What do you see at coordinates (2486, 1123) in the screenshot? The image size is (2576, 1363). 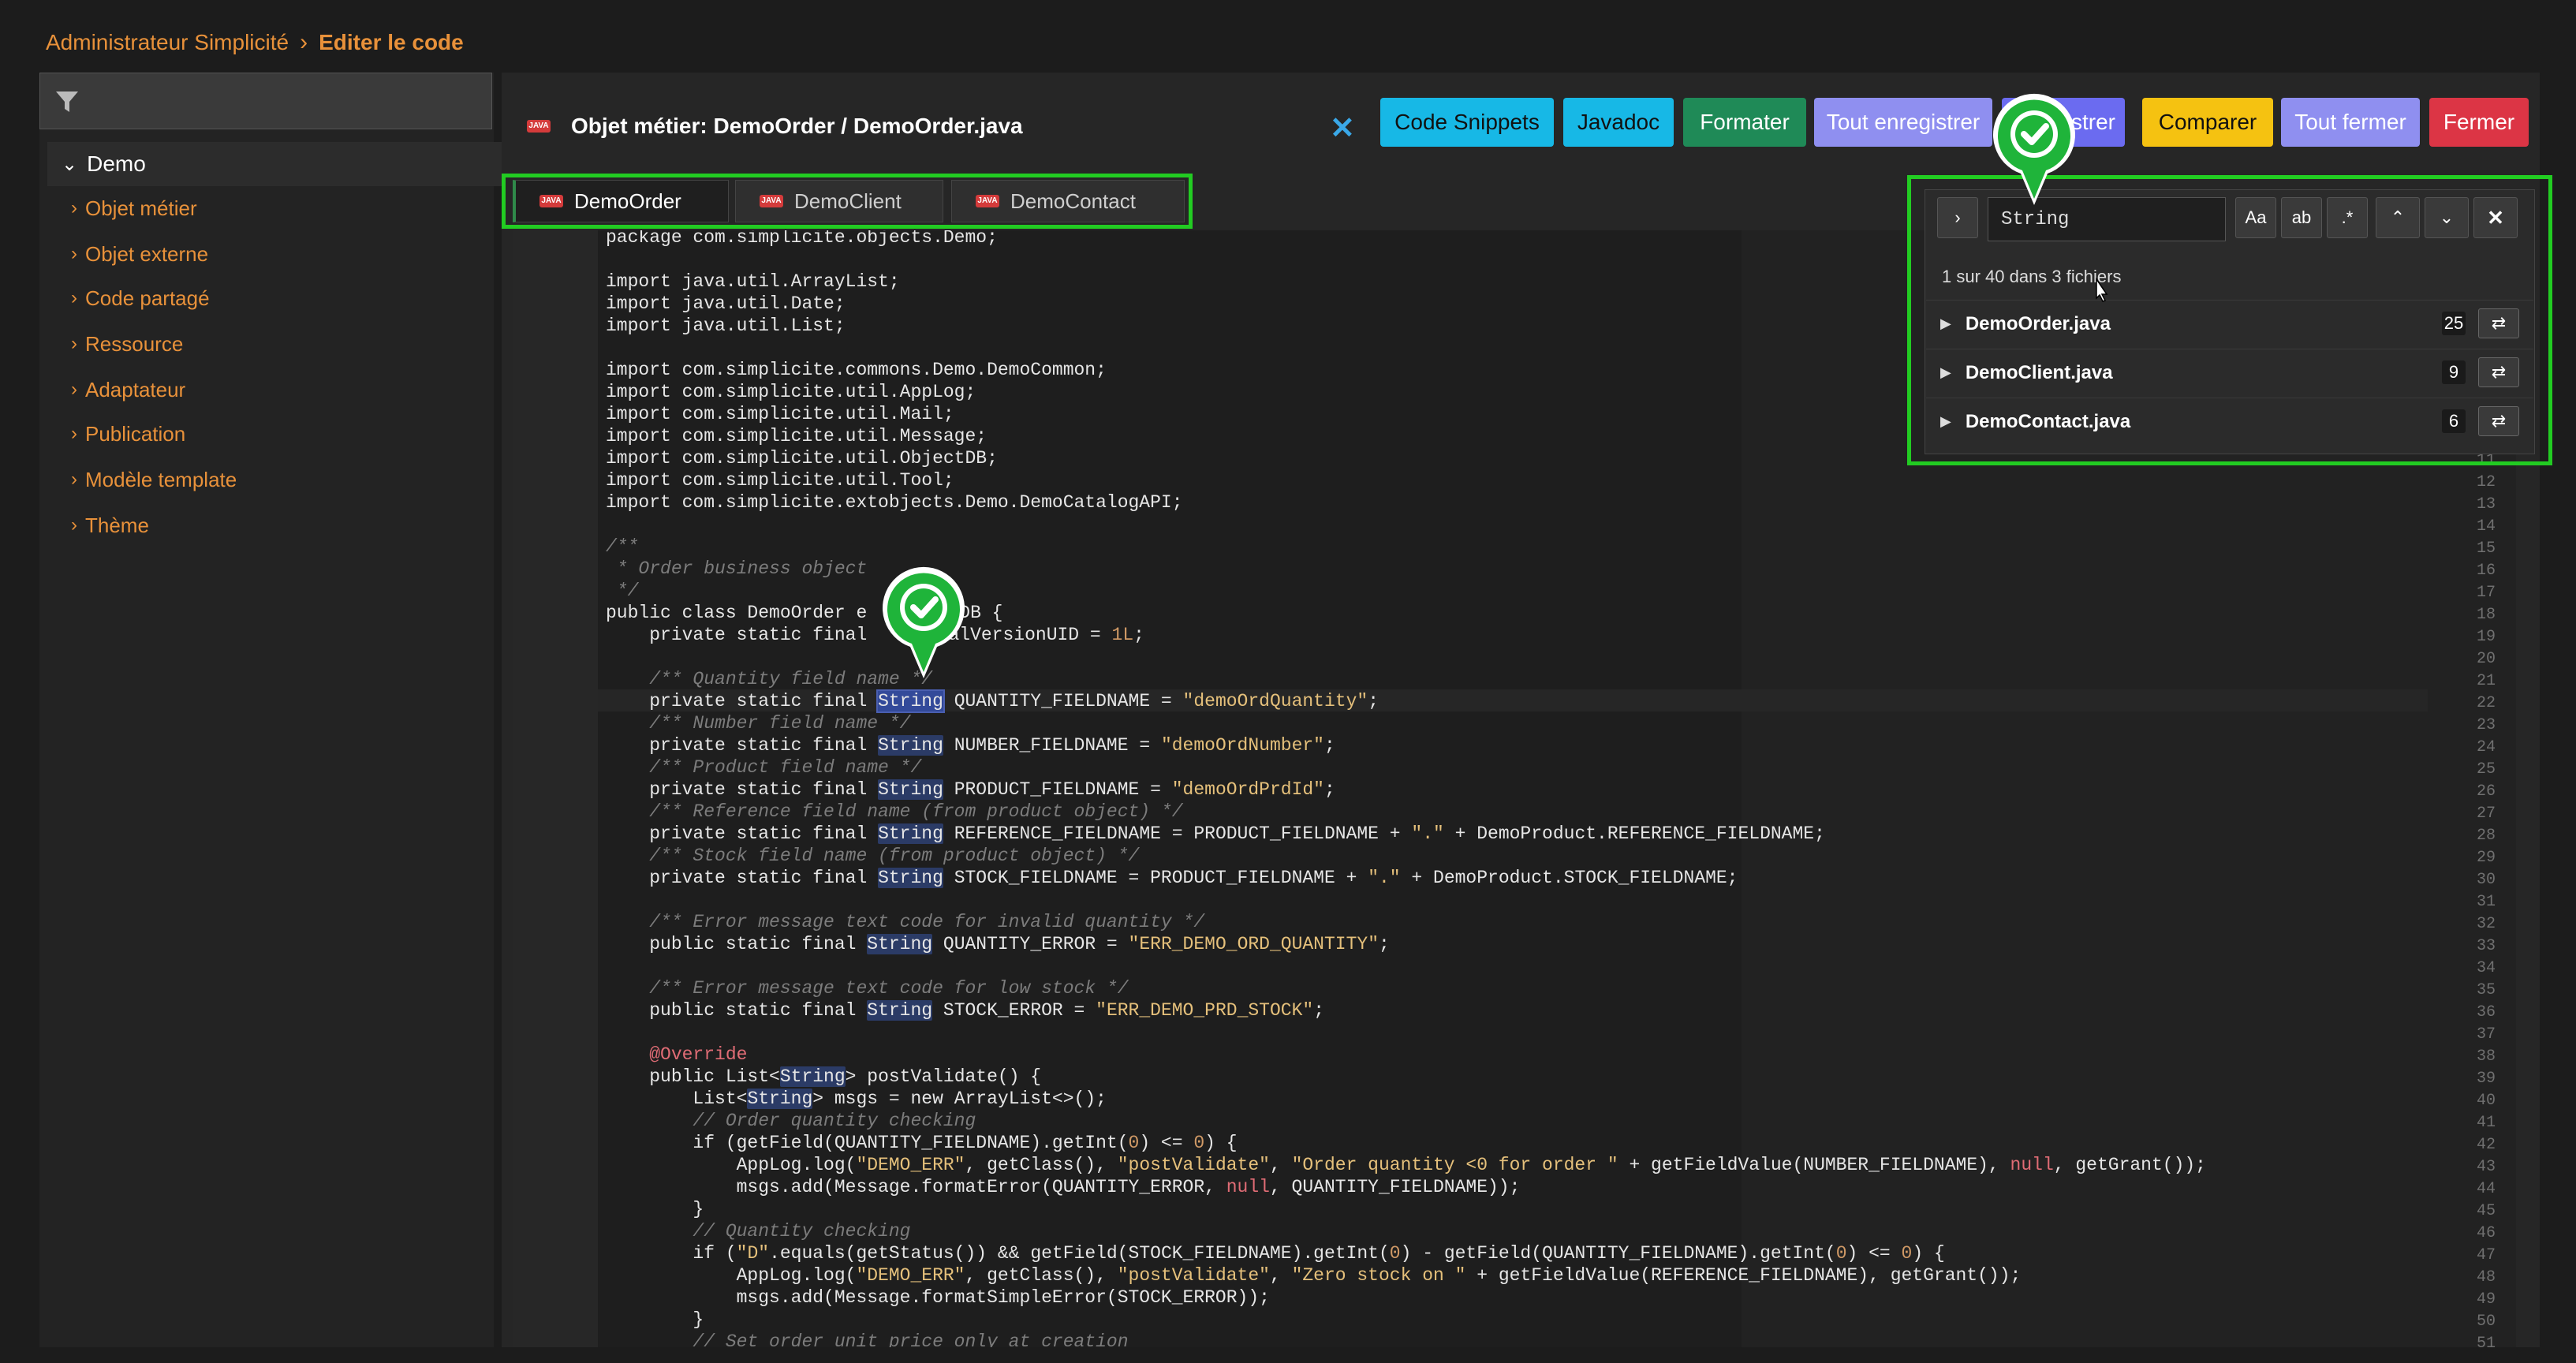 I see `line-number: 41` at bounding box center [2486, 1123].